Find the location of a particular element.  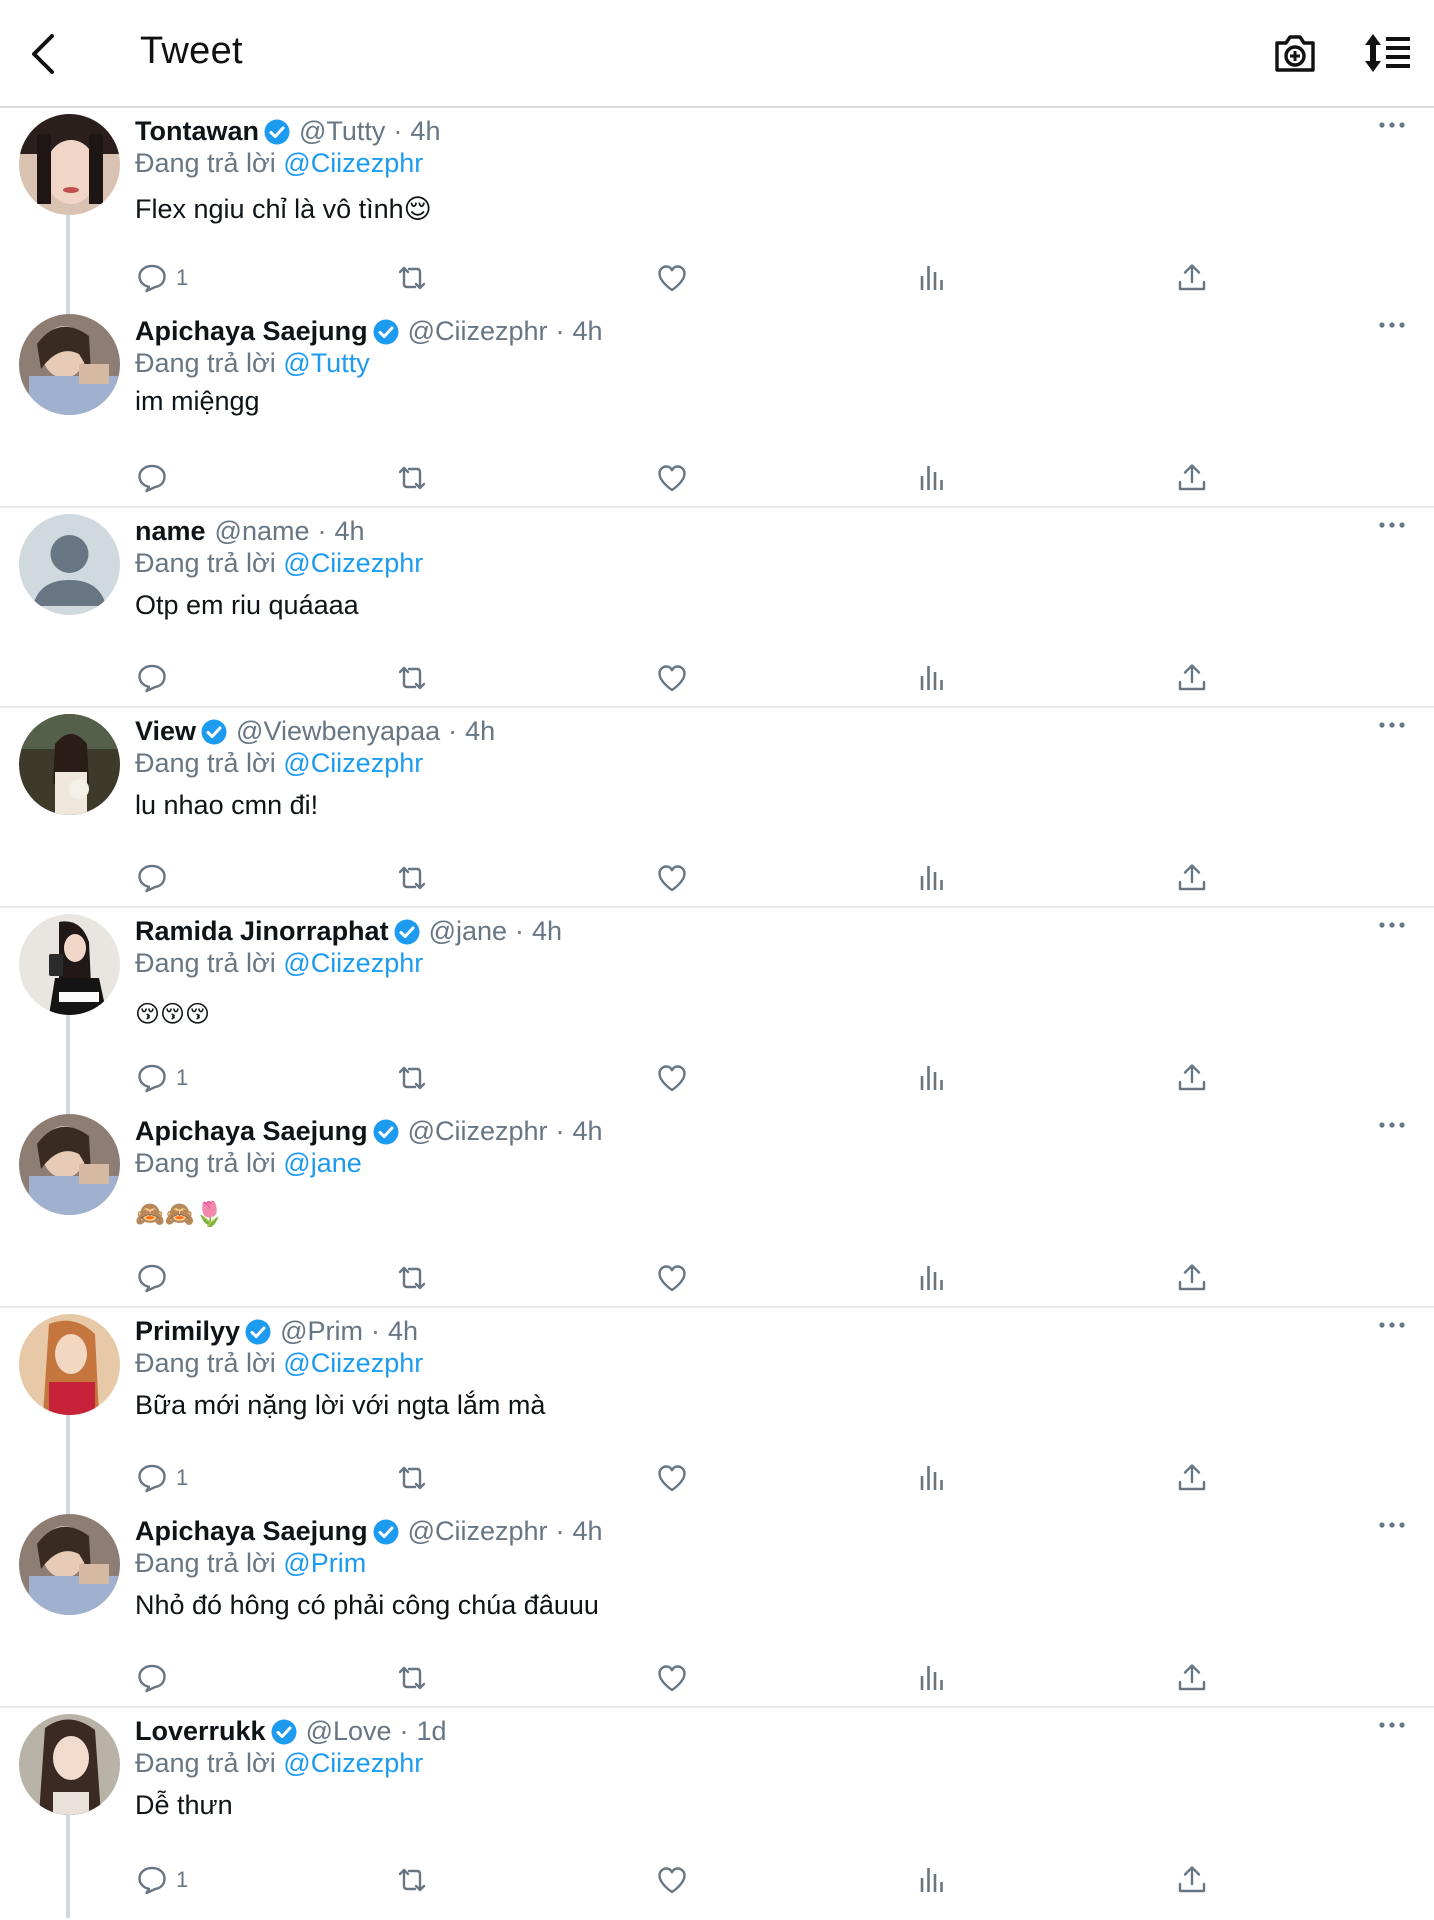

author-name: Tontawan is located at coordinates (197, 131).